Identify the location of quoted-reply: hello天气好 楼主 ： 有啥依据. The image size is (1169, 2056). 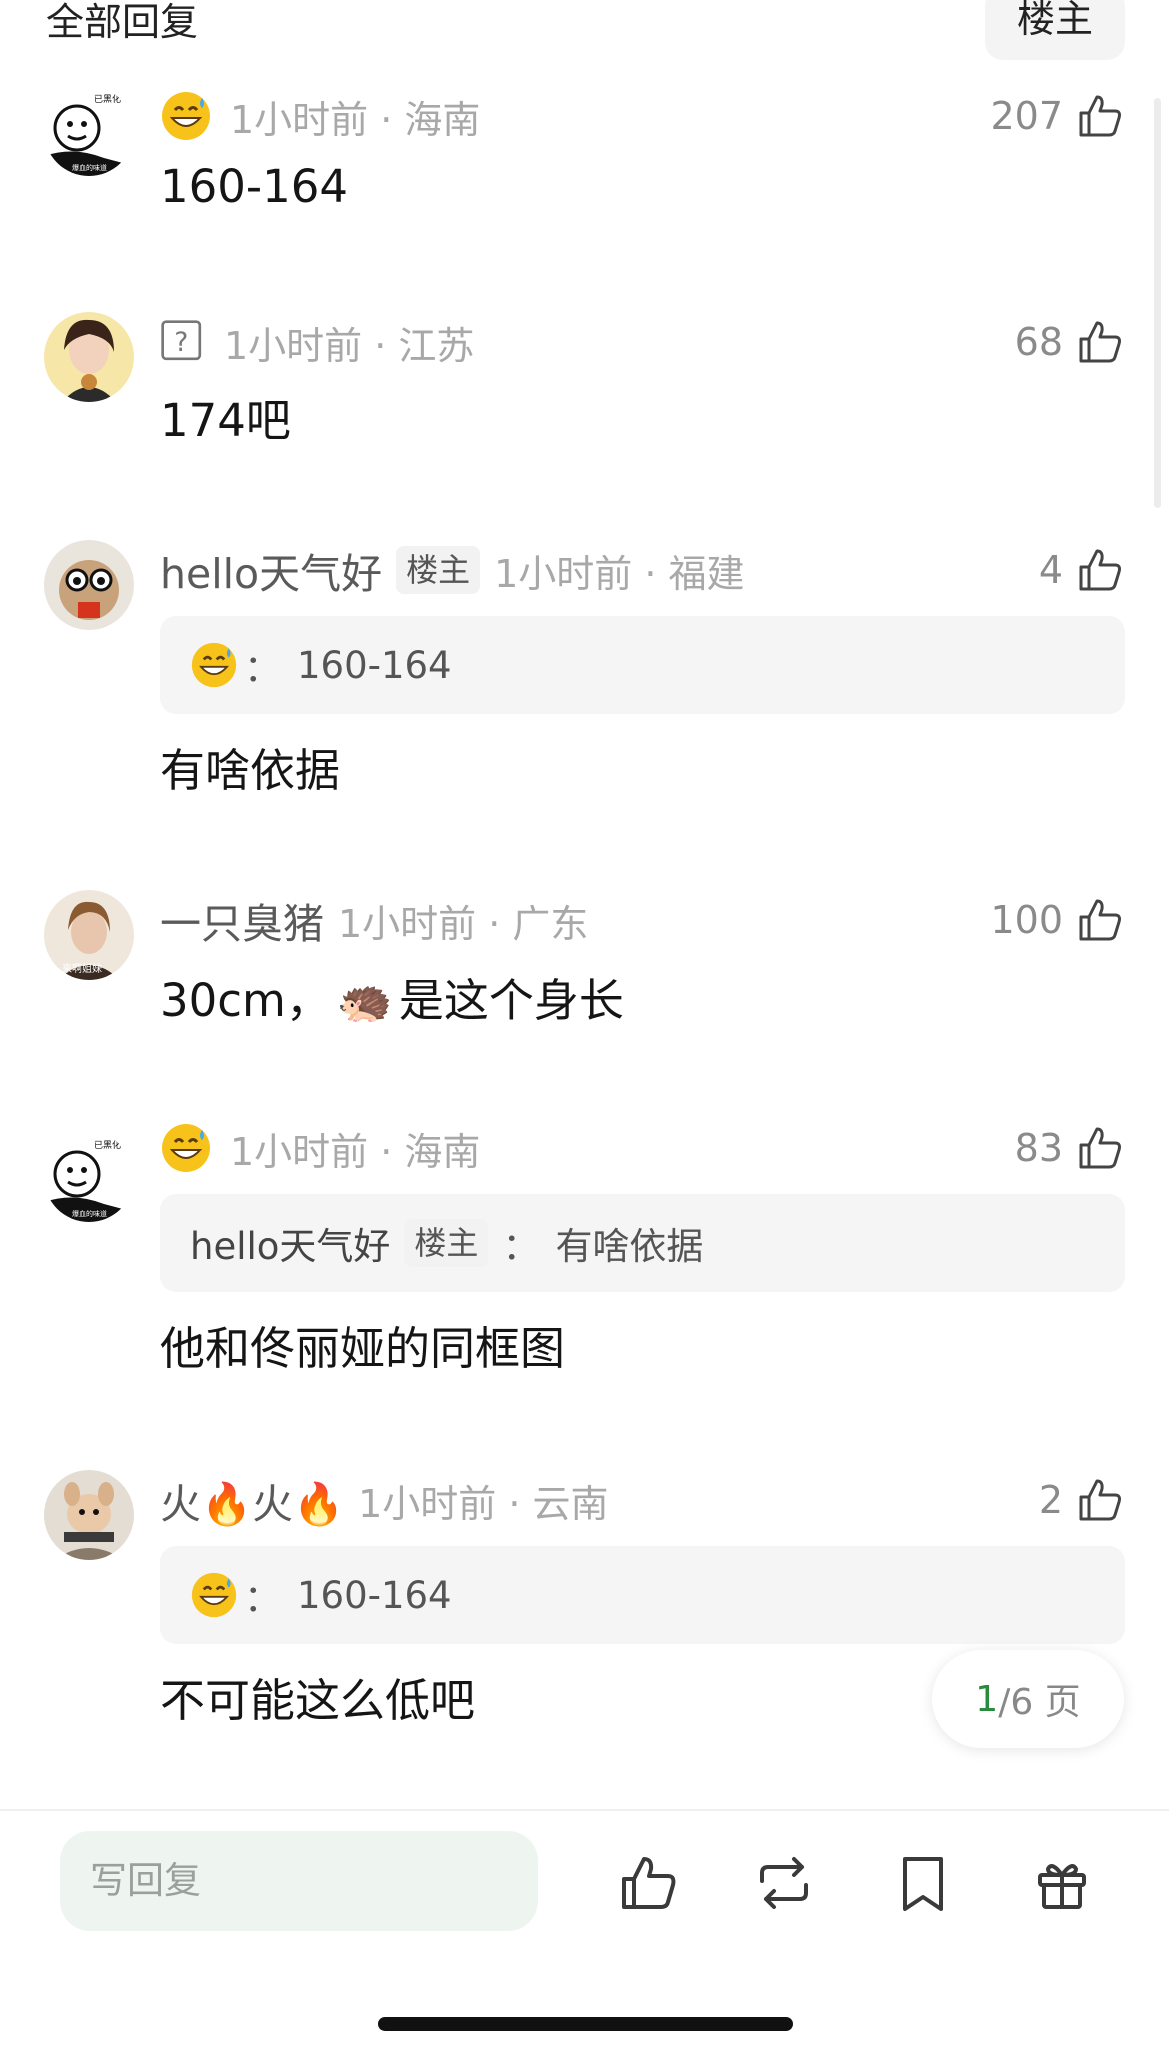
(642, 1243).